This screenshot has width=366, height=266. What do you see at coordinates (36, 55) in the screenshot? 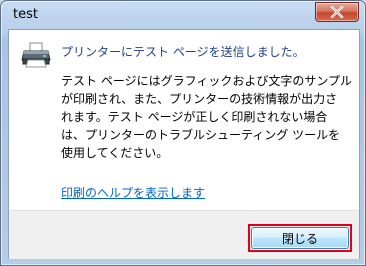
I see `printer-icon` at bounding box center [36, 55].